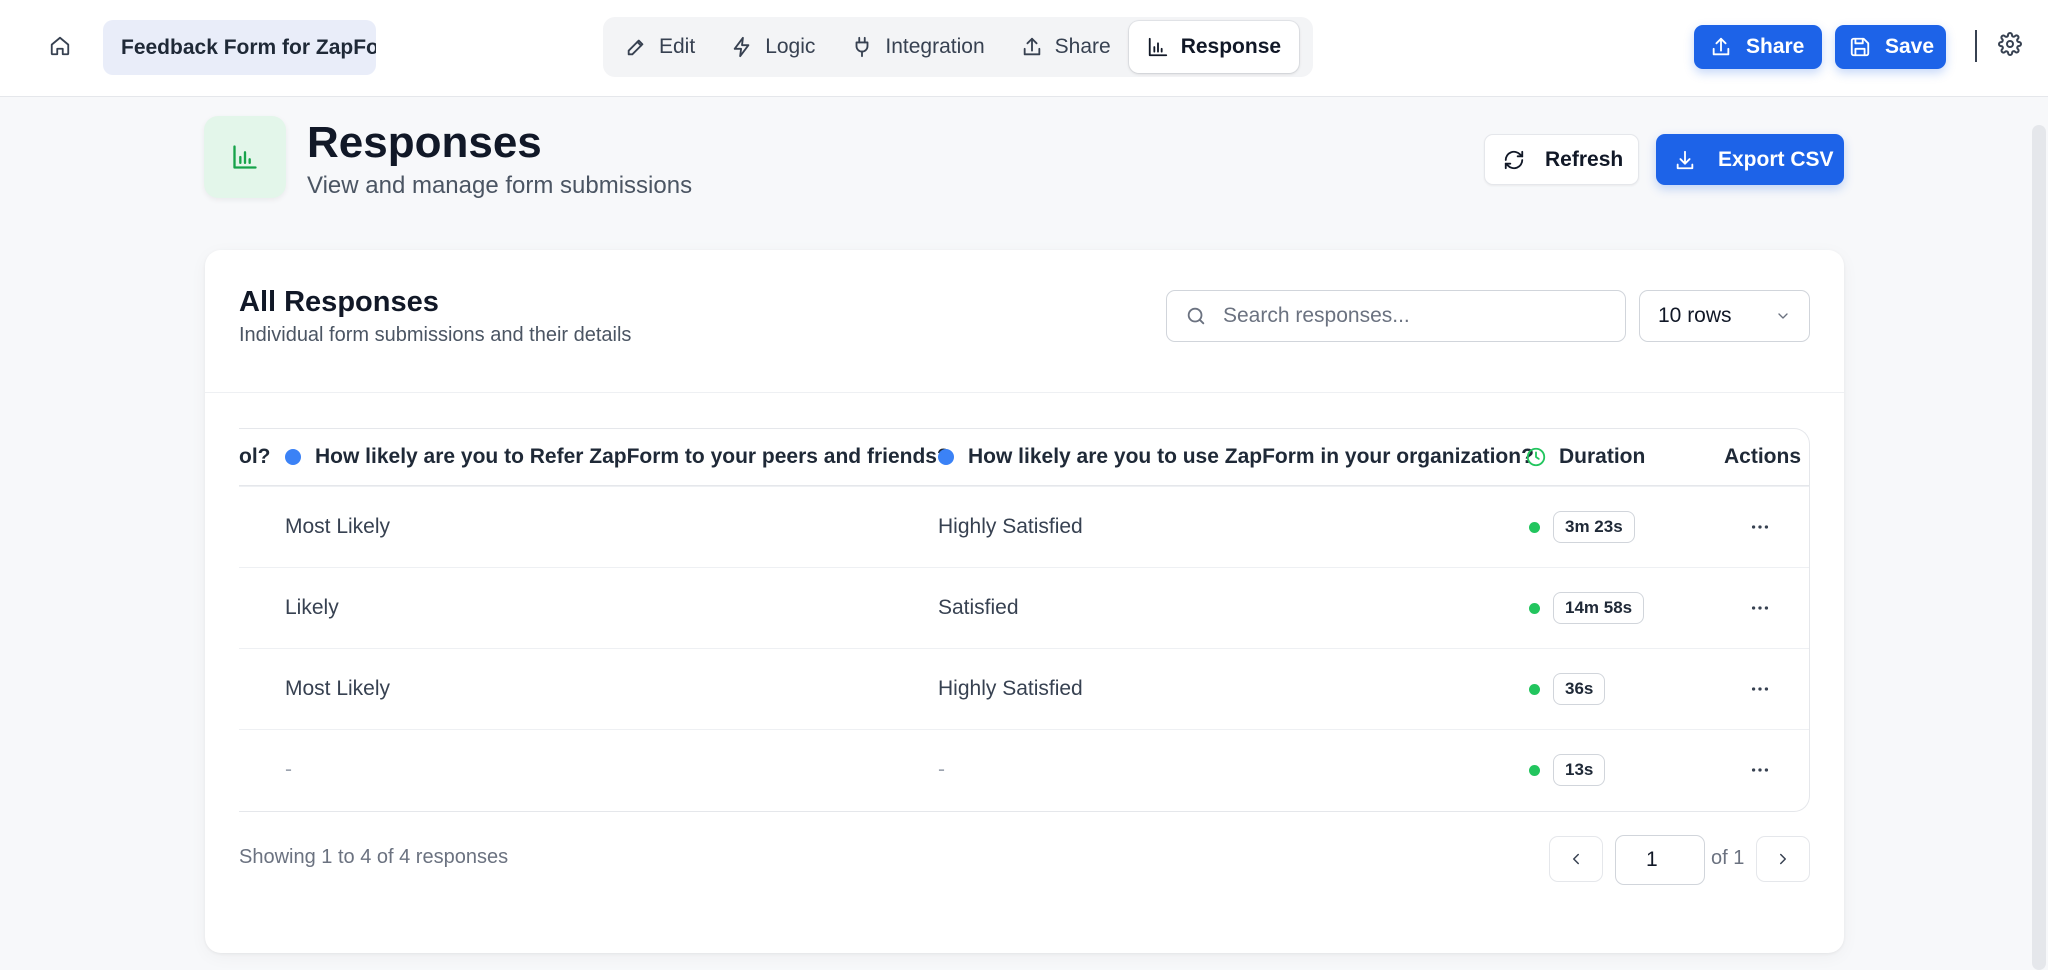  I want to click on gear-icon, so click(2012, 44).